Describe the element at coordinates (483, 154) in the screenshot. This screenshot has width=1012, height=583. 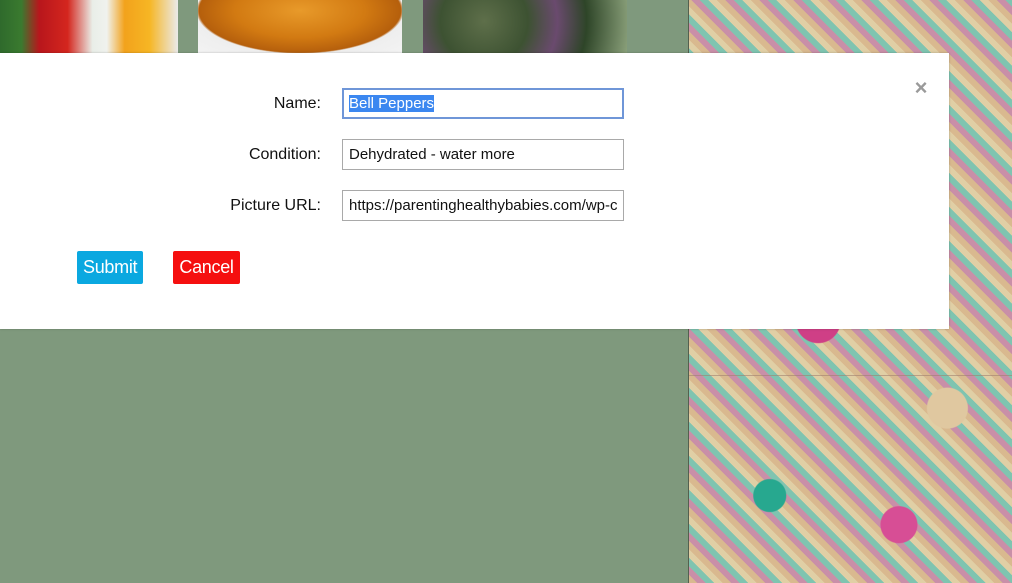
I see `condition-input` at that location.